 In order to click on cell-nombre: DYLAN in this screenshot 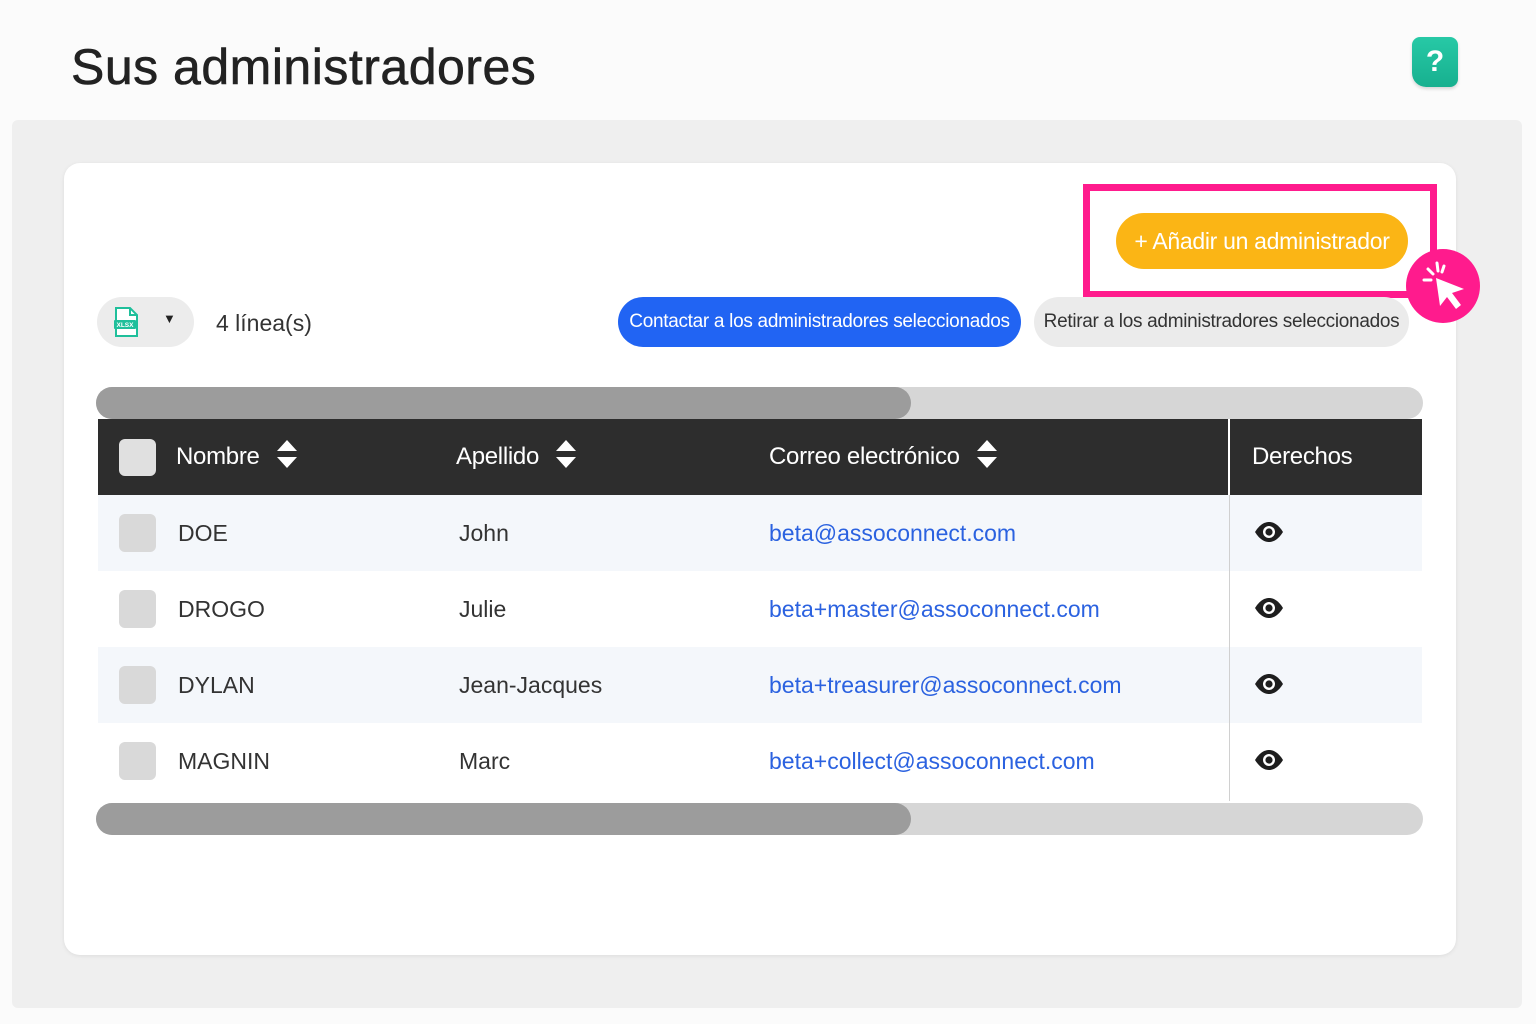, I will do `click(216, 684)`.